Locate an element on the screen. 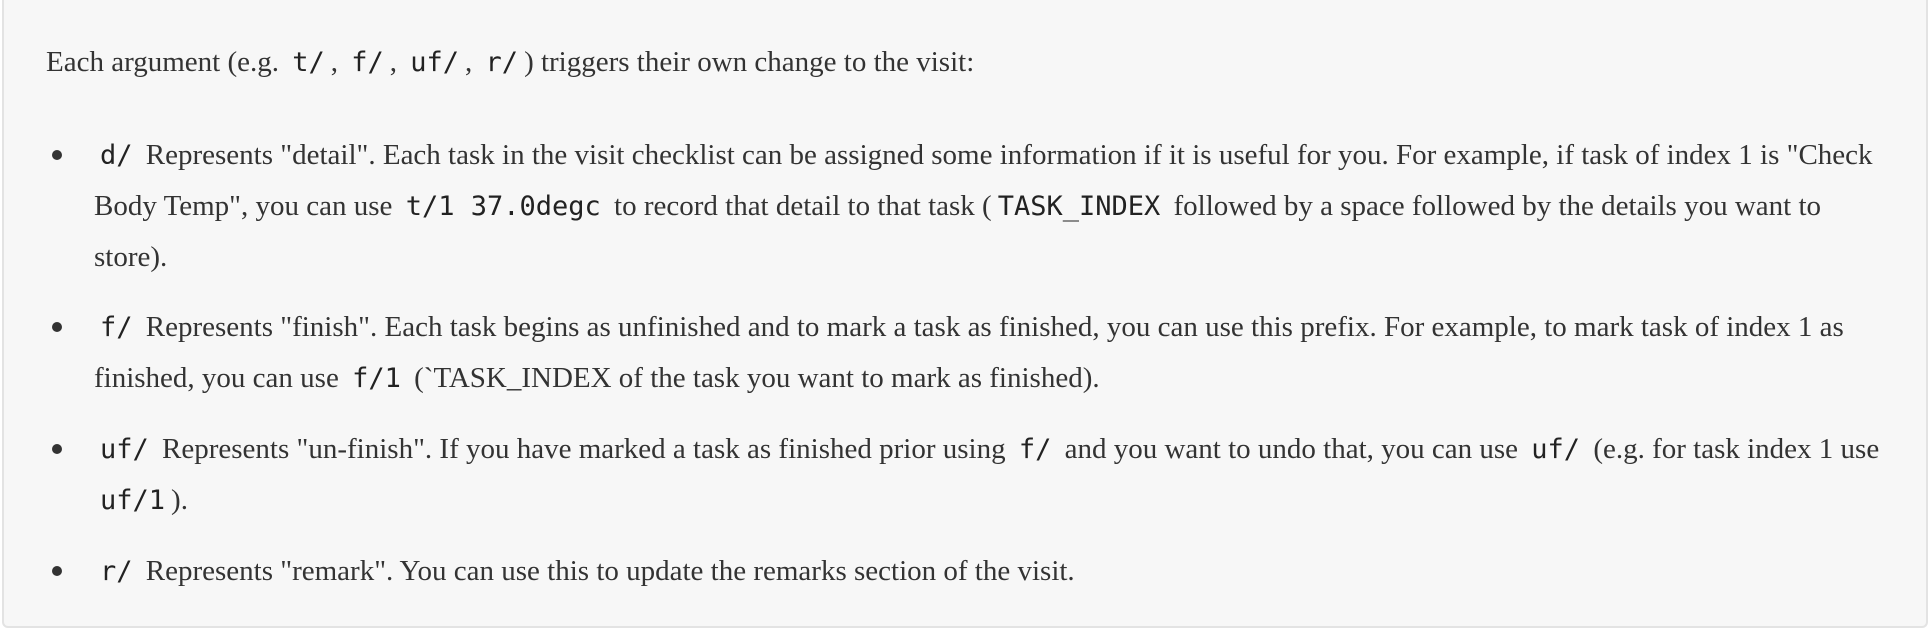 The height and width of the screenshot is (638, 1932). code-t-prefix: t/ is located at coordinates (308, 62).